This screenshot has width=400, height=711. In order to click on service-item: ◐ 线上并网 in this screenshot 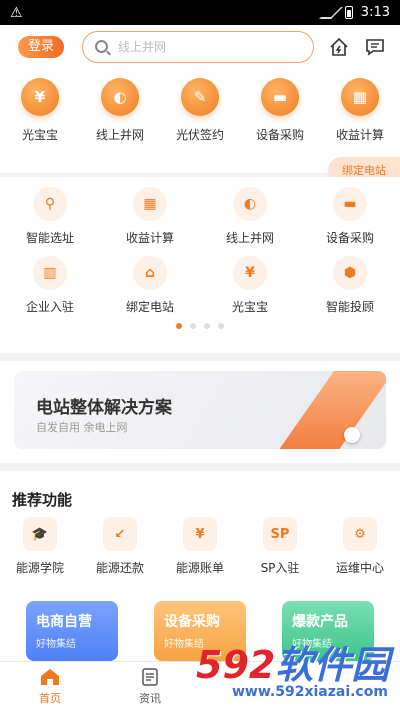, I will do `click(250, 216)`.